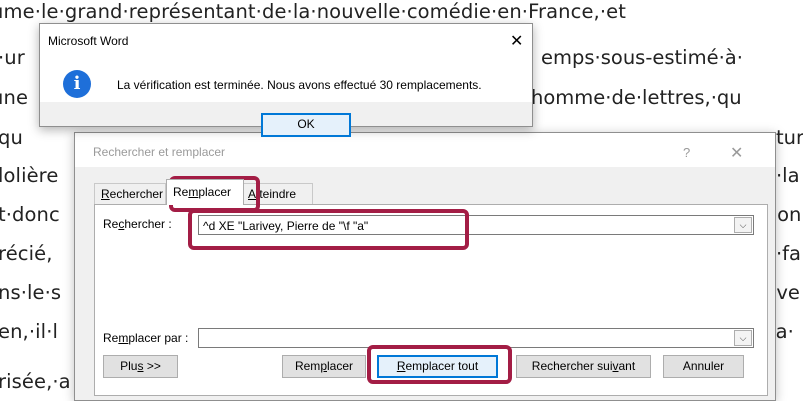  What do you see at coordinates (148, 224) in the screenshot?
I see `find-label-text: hercher :` at bounding box center [148, 224].